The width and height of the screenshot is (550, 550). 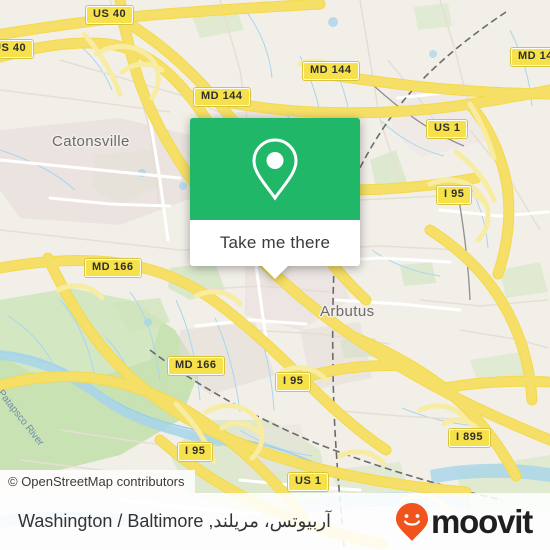 I want to click on moovit-brand: moovit, so click(x=464, y=522).